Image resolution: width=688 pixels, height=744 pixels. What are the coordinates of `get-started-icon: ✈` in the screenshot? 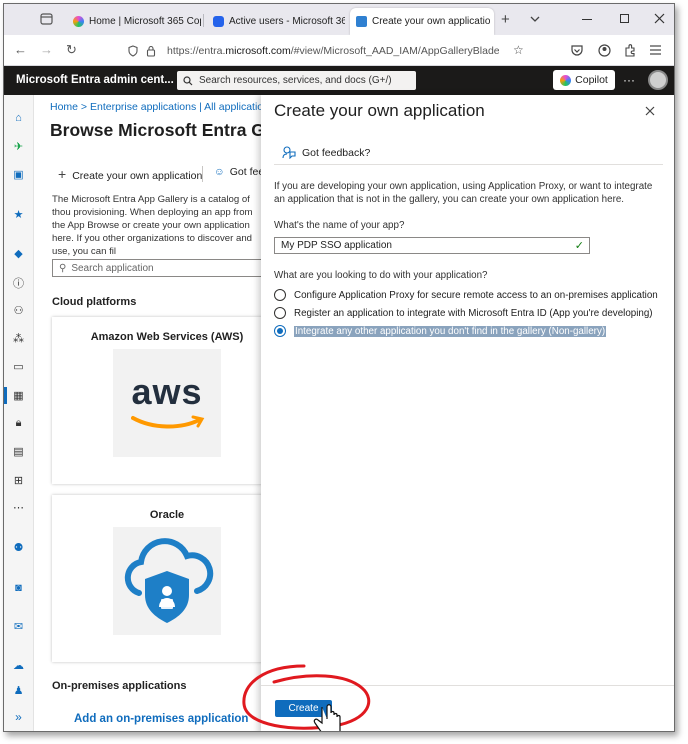 It's located at (18, 146).